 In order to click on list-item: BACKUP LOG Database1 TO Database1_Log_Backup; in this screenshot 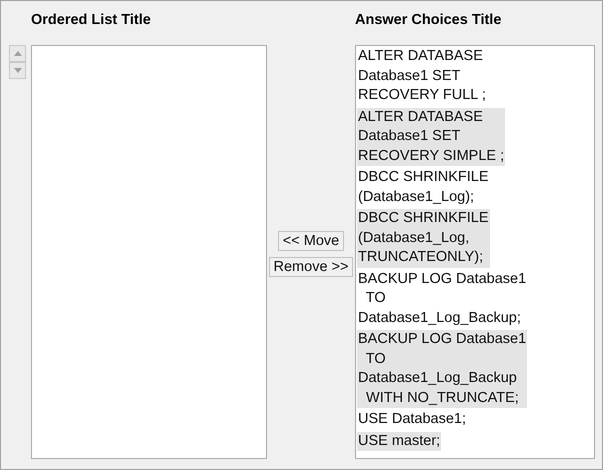, I will do `click(442, 299)`.